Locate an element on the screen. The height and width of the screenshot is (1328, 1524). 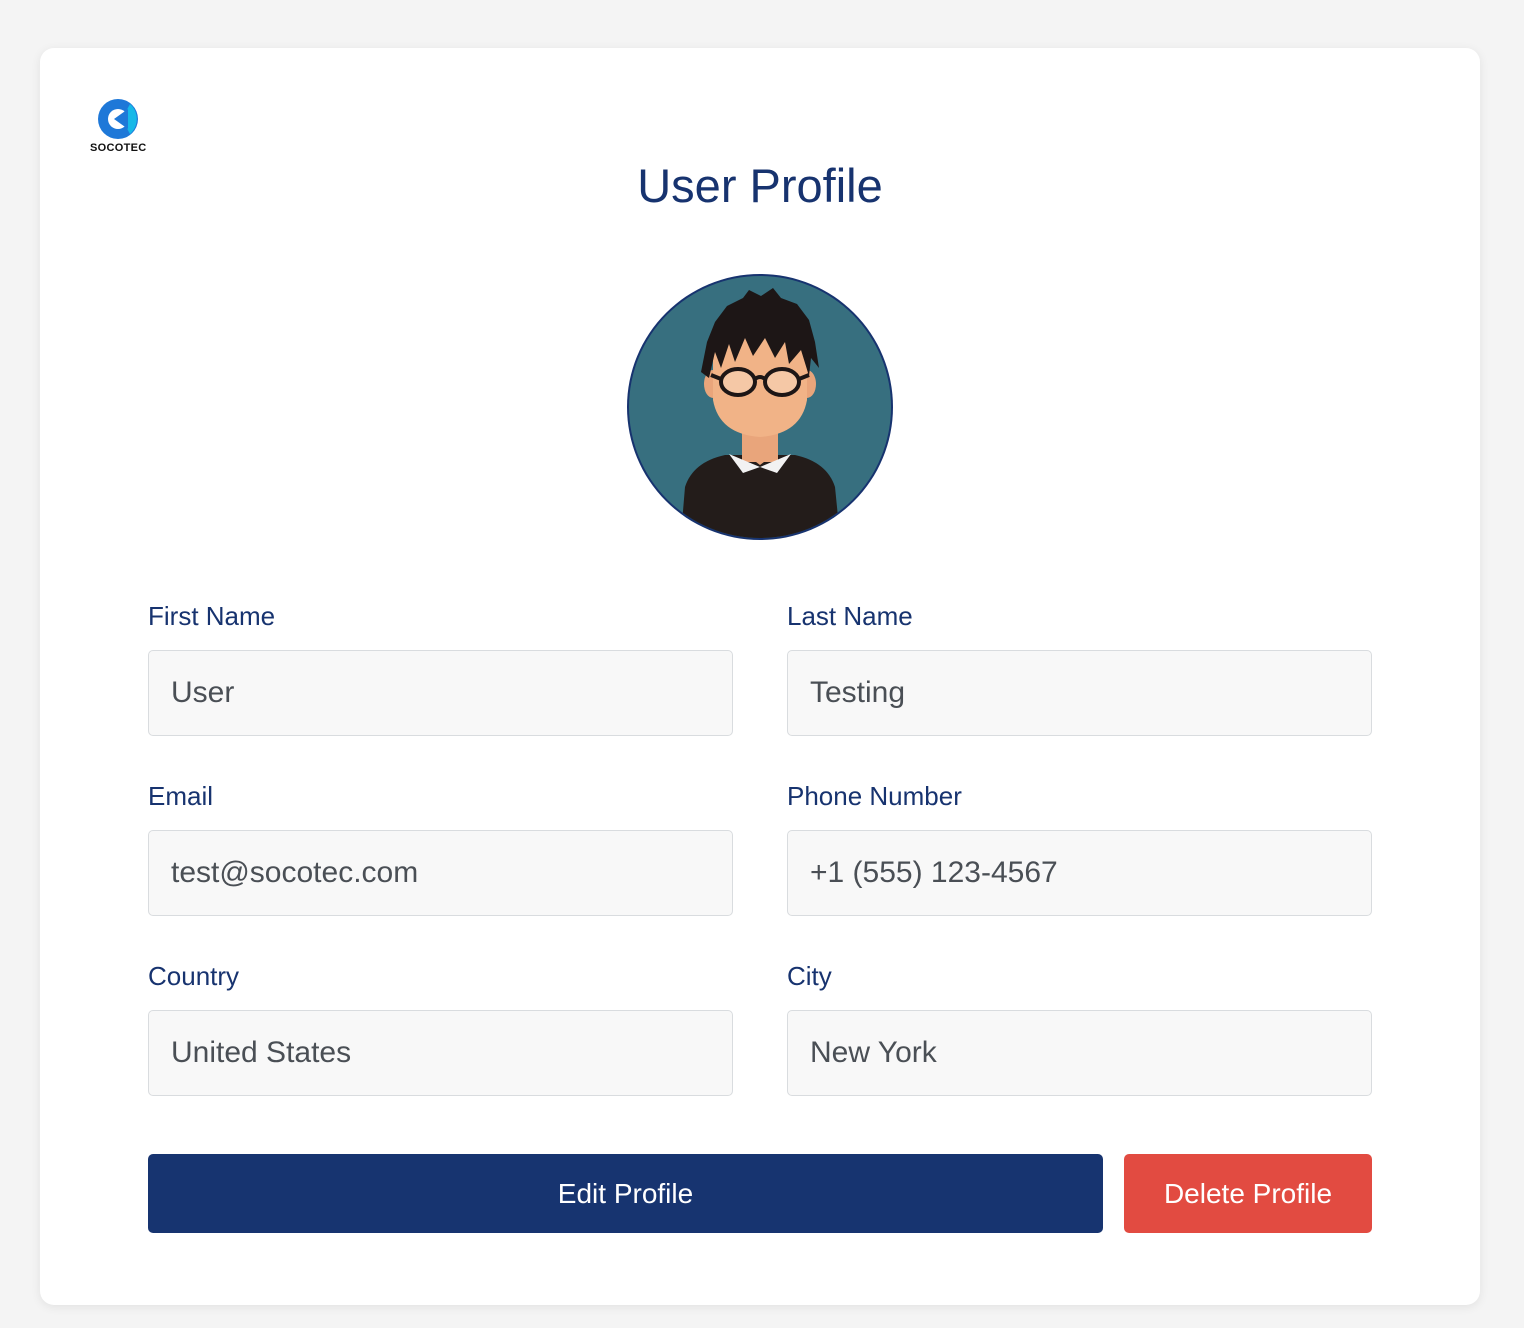
first-name-field: User is located at coordinates (440, 693).